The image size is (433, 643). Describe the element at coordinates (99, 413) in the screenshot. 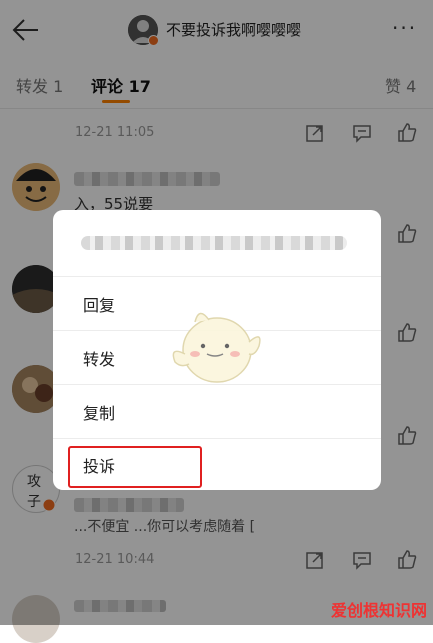

I see `menu-item-label: 复制` at that location.